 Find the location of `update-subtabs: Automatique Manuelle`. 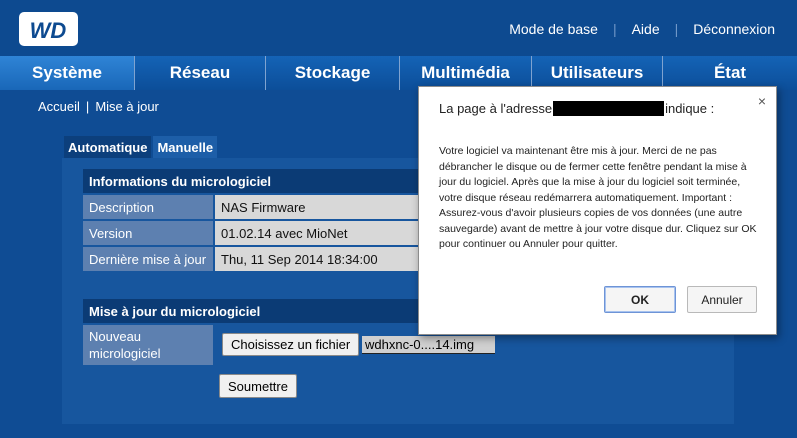

update-subtabs: Automatique Manuelle is located at coordinates (141, 147).